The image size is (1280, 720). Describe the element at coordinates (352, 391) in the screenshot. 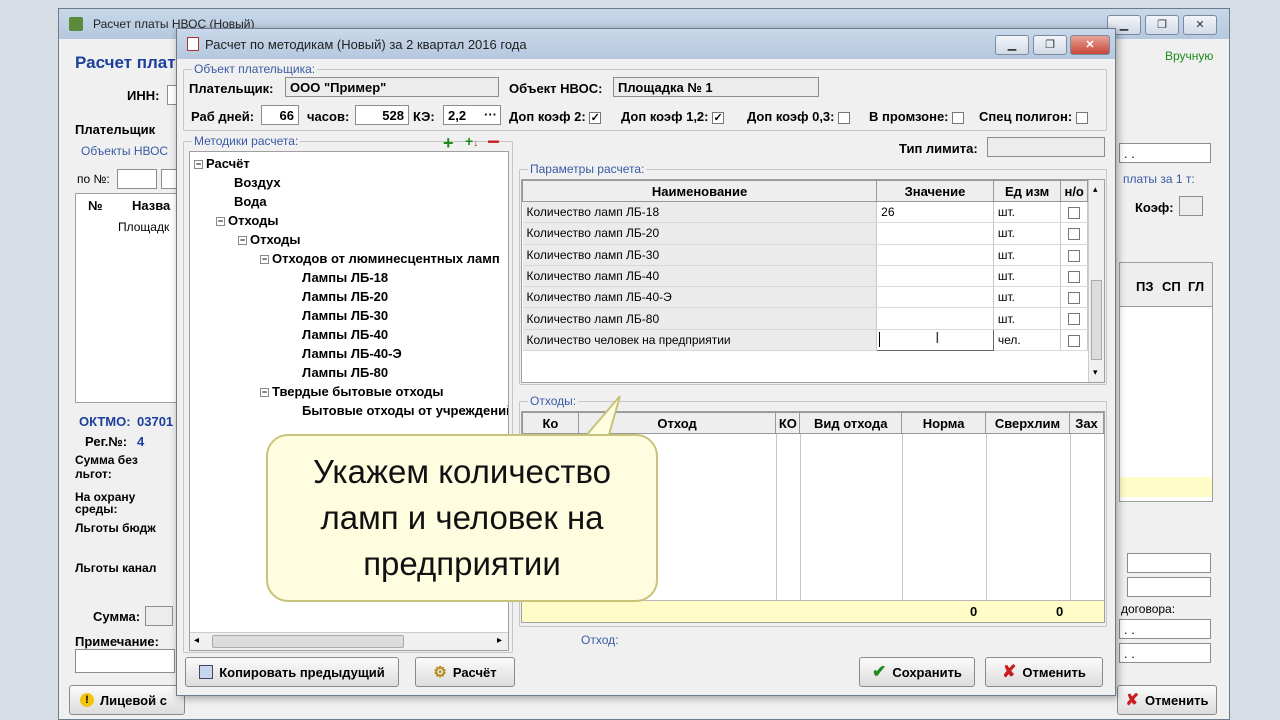

I see `tree-node-solid: − Твердые бытовые отходы` at that location.